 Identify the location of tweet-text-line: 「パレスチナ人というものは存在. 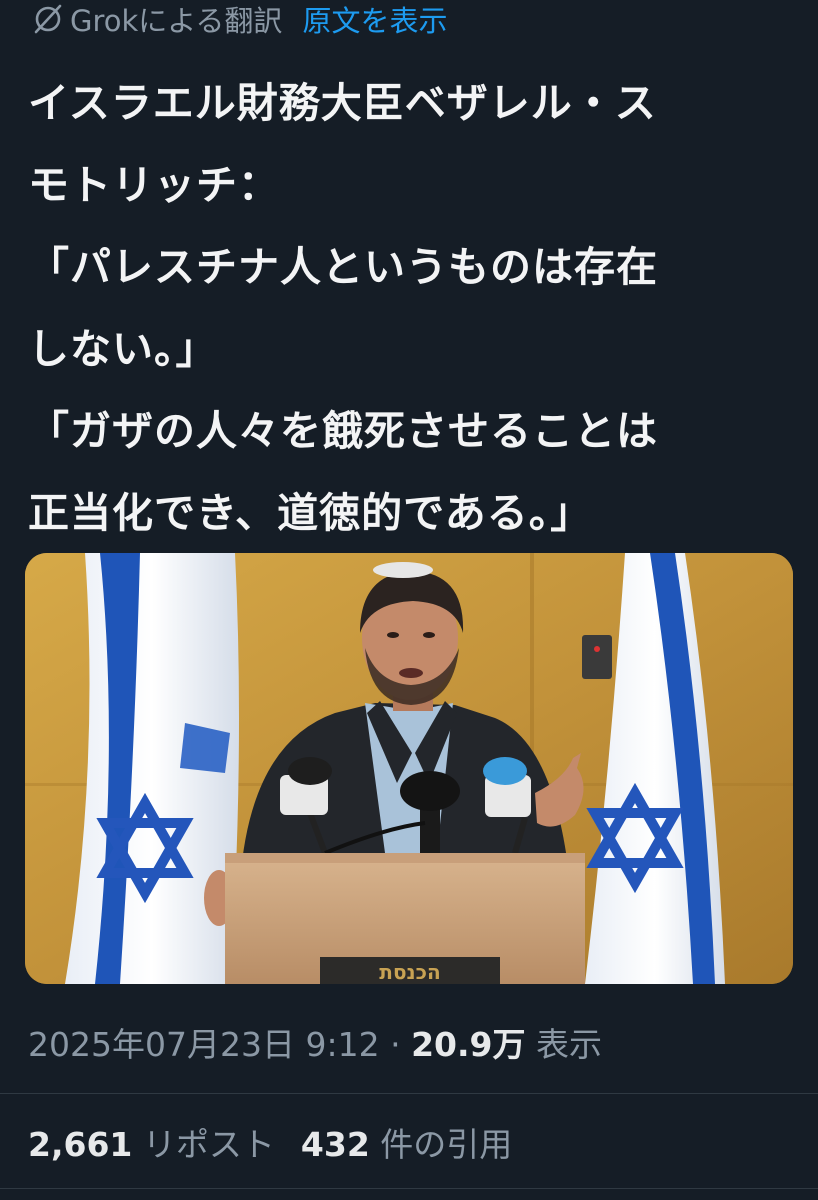
(343, 267).